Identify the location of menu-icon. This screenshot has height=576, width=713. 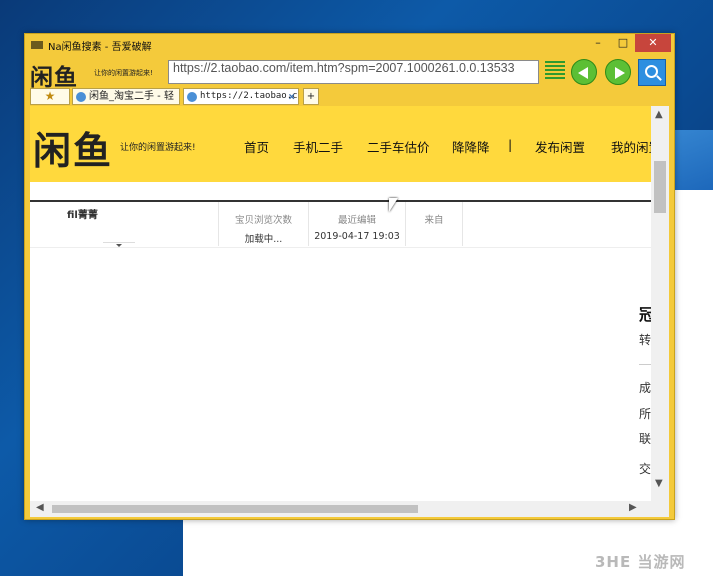
(555, 72).